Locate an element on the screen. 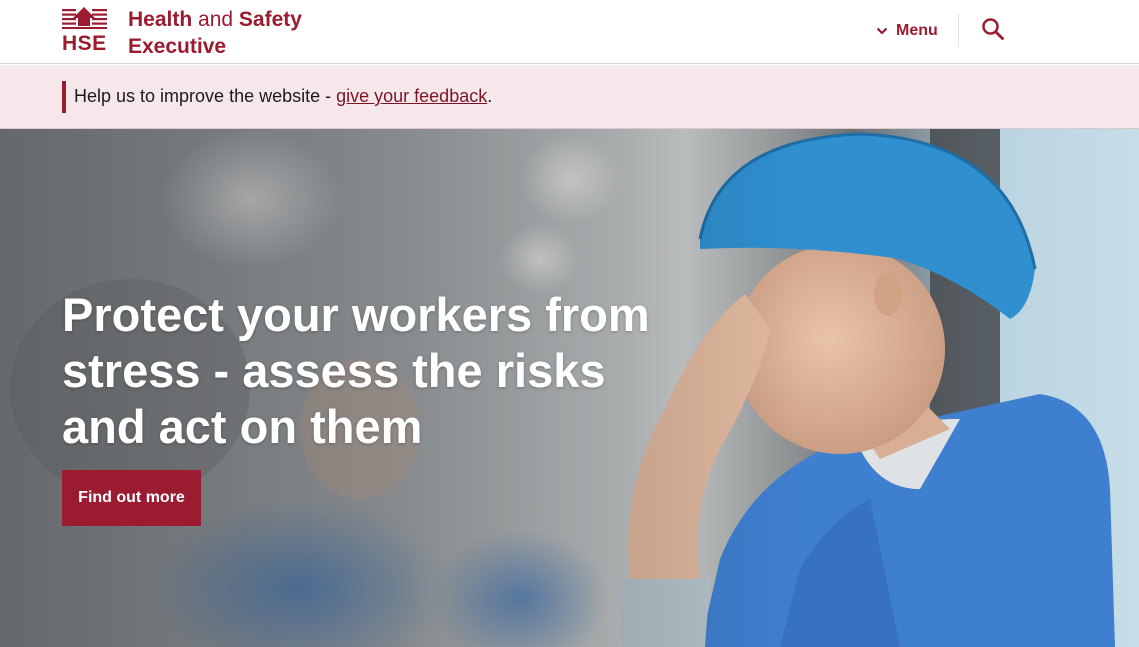 This screenshot has height=647, width=1139. menu-label: Menu is located at coordinates (917, 30).